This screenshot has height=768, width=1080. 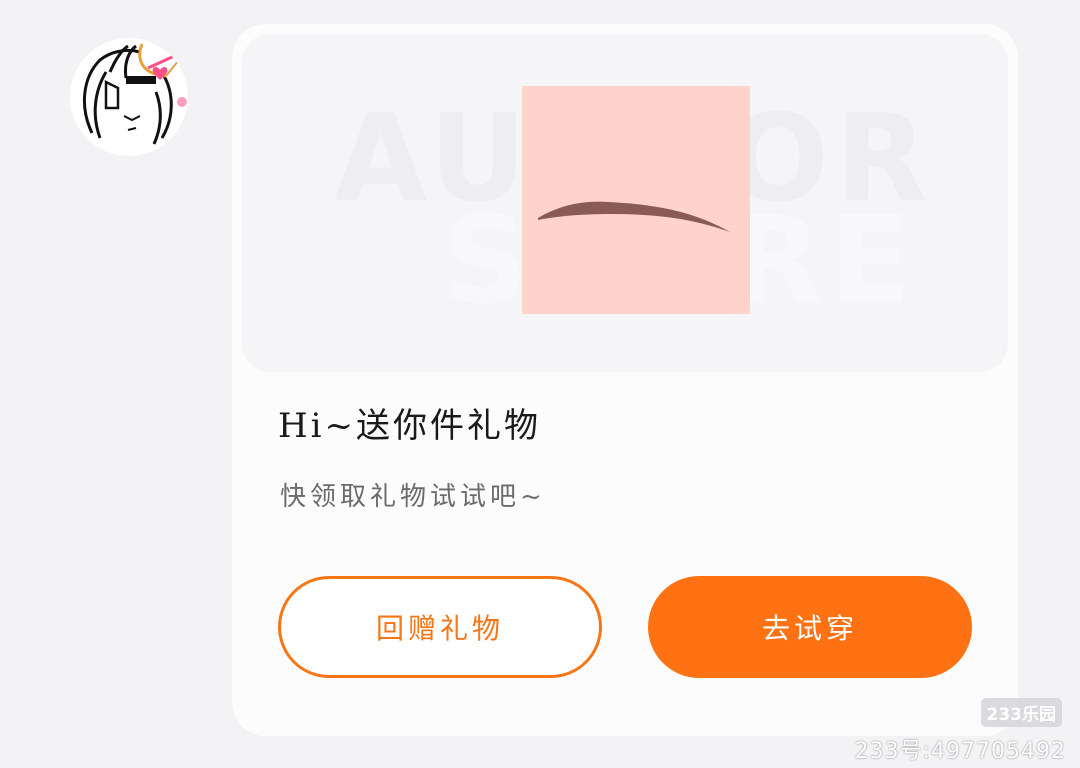 I want to click on account-id-watermark: 233号:497705492, so click(x=960, y=751).